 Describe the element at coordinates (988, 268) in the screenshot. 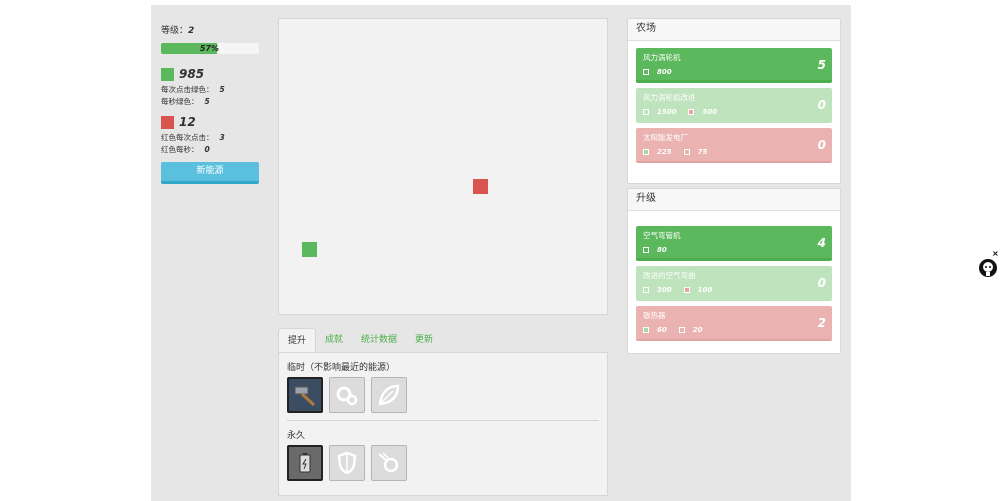

I see `octocat-icon` at that location.